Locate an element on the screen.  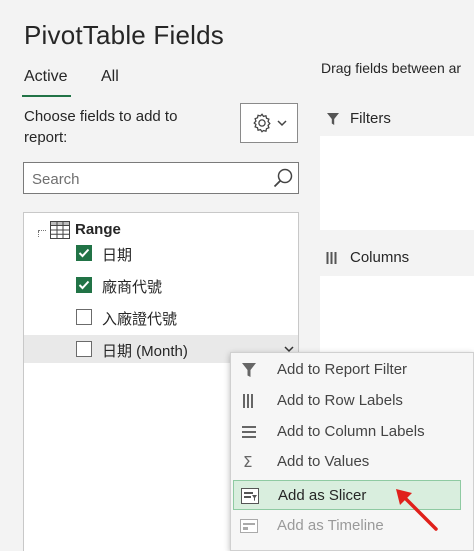
tab-all: All is located at coordinates (110, 77).